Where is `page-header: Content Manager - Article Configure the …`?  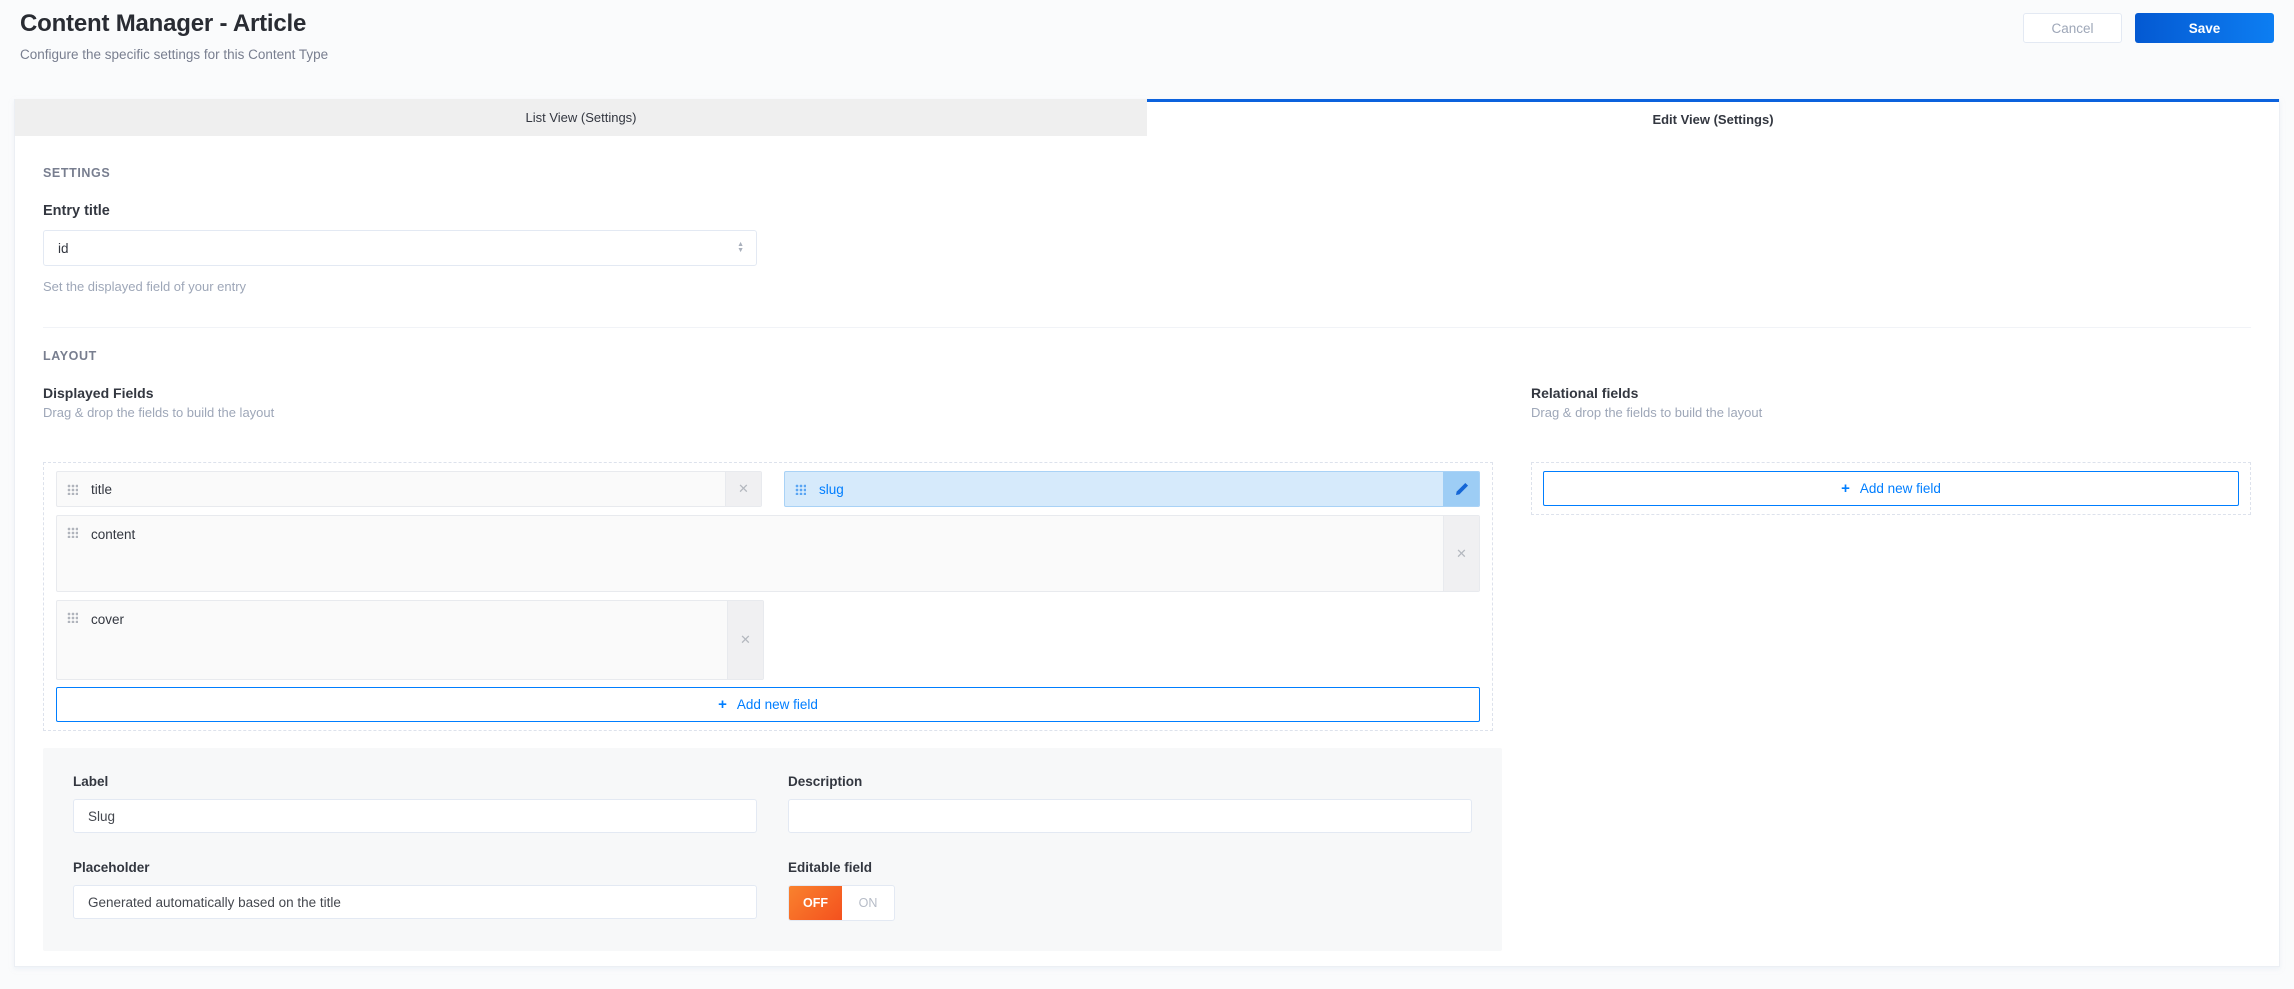
page-header: Content Manager - Article Configure the … is located at coordinates (1147, 49).